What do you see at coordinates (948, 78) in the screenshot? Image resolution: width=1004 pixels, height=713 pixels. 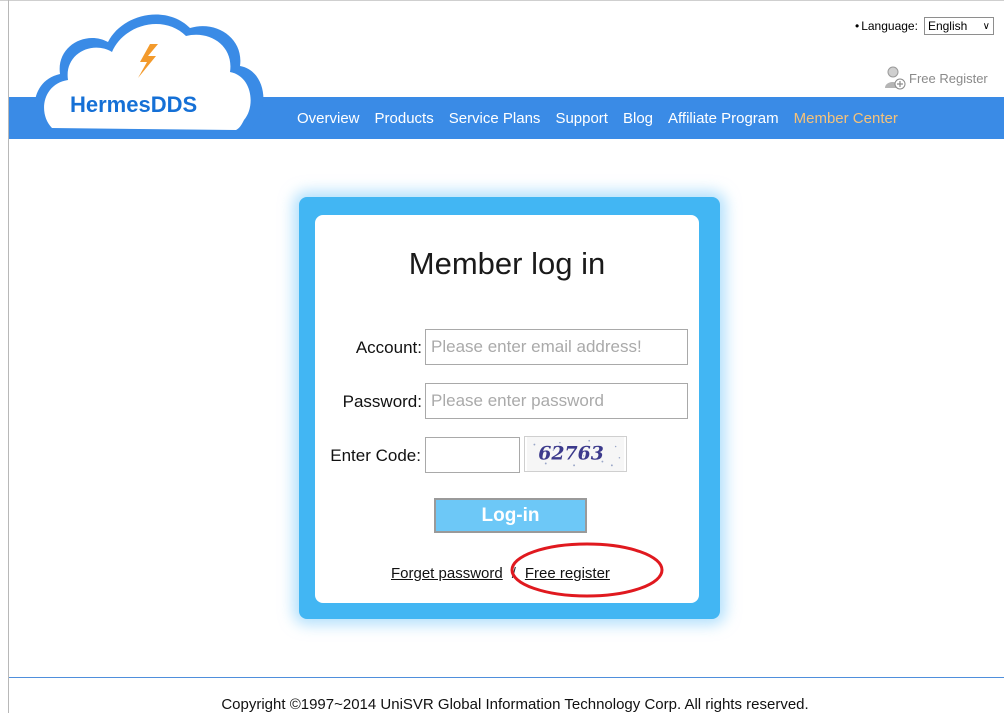 I see `top-free-register-label: Free Register` at bounding box center [948, 78].